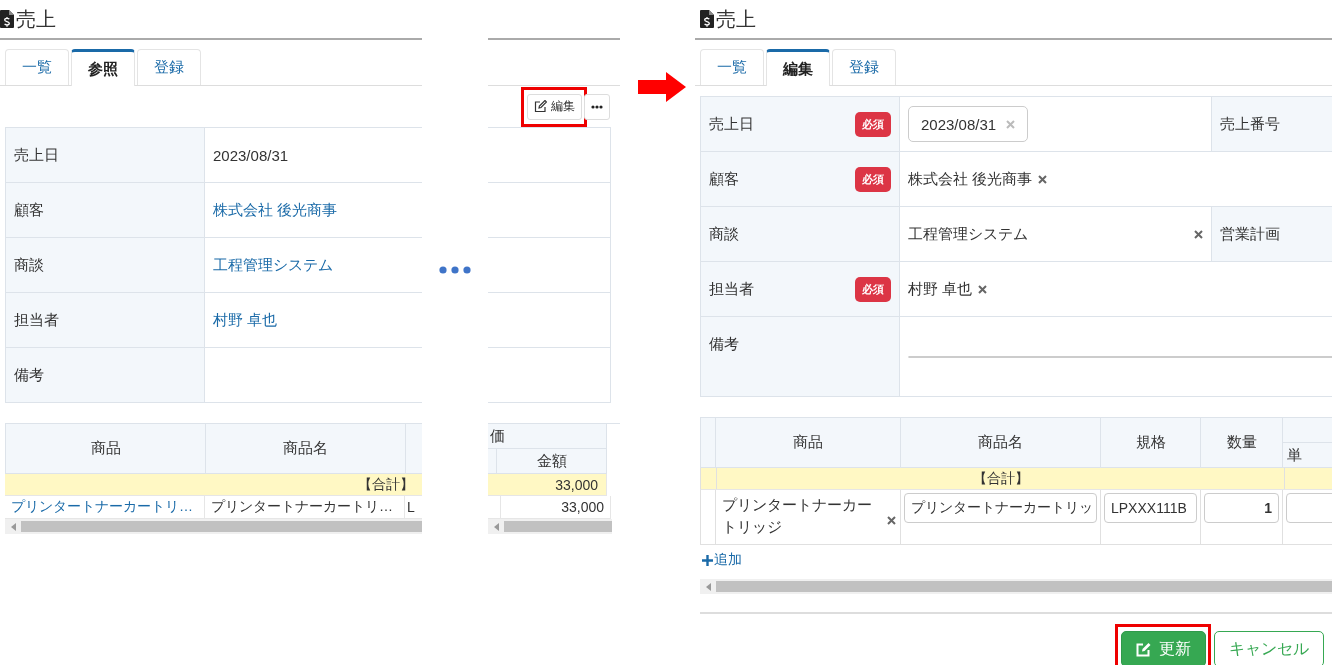 The height and width of the screenshot is (665, 1332). What do you see at coordinates (707, 19) in the screenshot?
I see `invoice-icon` at bounding box center [707, 19].